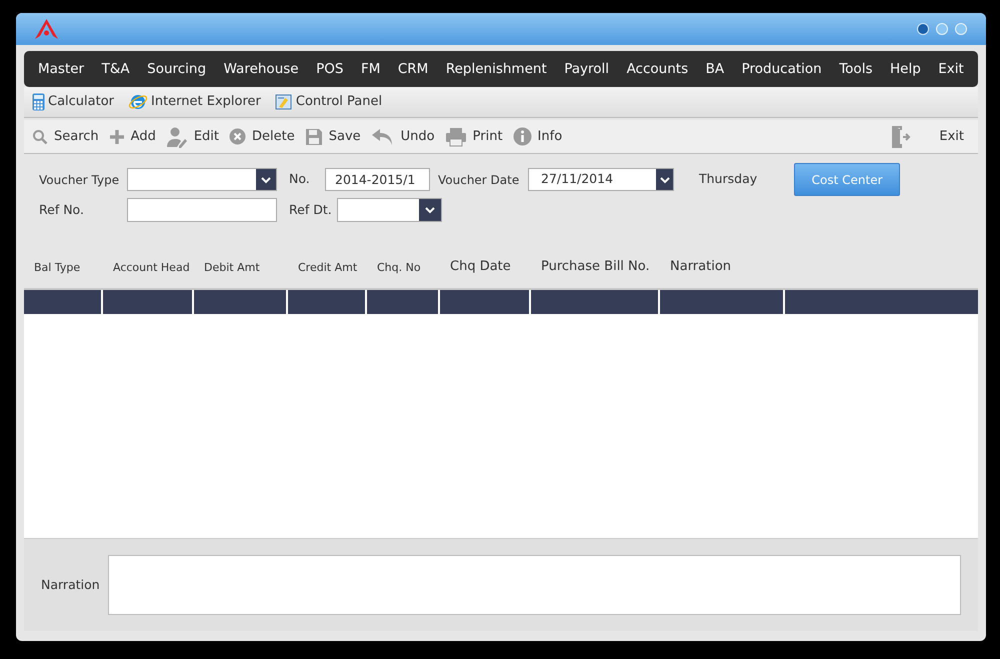 The height and width of the screenshot is (659, 1000). What do you see at coordinates (73, 102) in the screenshot?
I see `quick-launch-link: Calculator` at bounding box center [73, 102].